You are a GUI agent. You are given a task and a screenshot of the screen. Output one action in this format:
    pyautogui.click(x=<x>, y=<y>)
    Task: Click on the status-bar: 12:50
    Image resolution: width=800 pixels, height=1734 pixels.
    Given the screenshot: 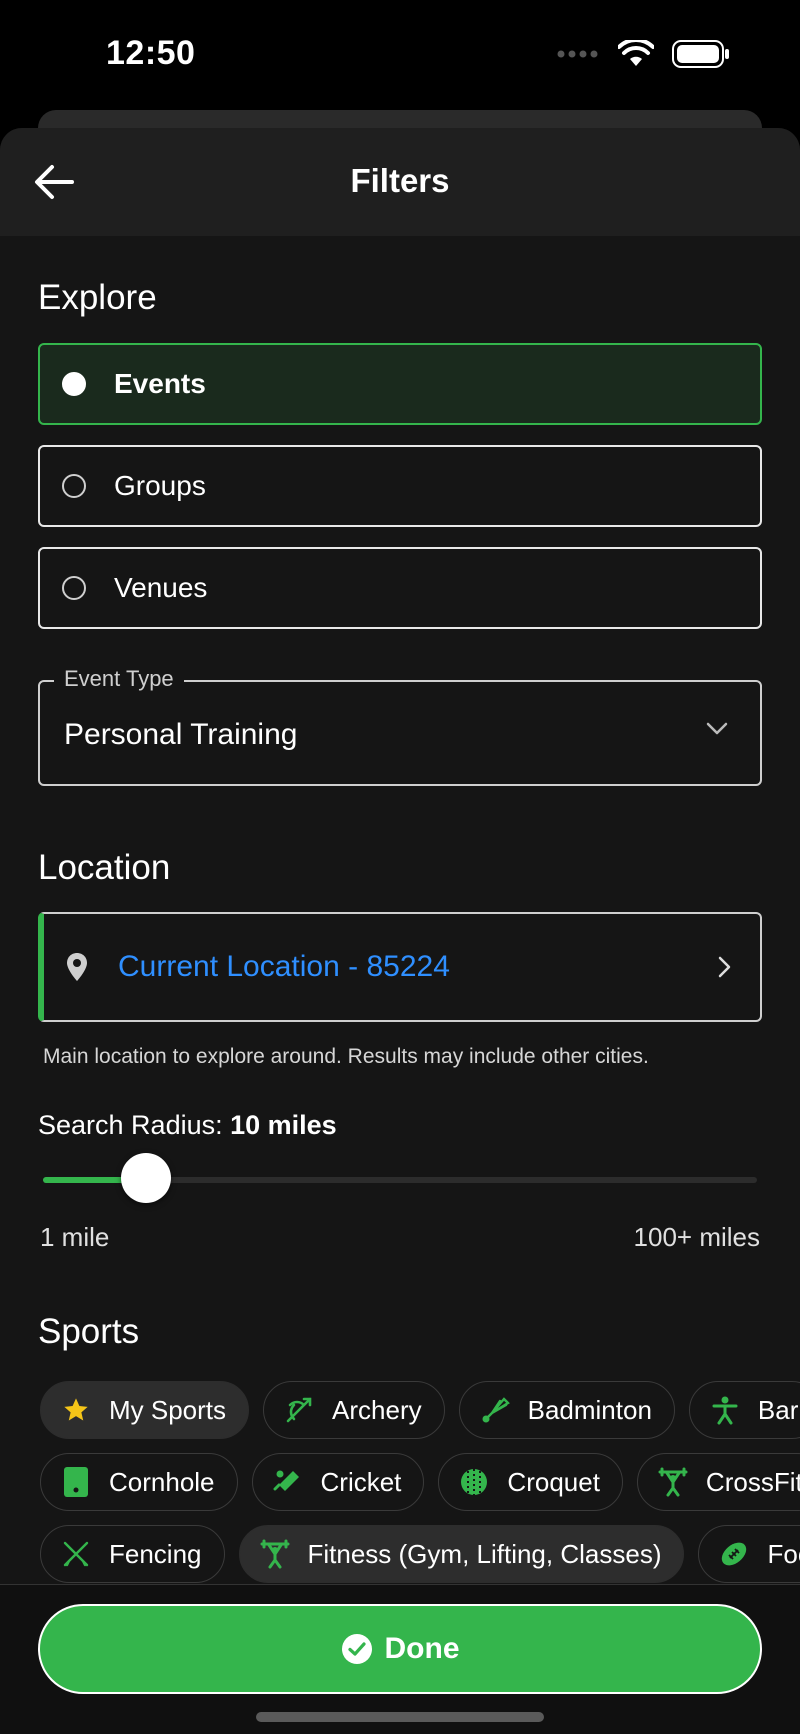 What is the action you would take?
    pyautogui.click(x=400, y=55)
    